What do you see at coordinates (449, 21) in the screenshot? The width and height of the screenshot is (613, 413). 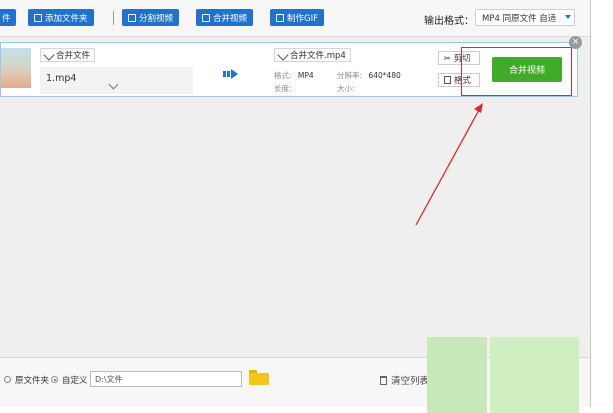 I see `output-format-label: 输出格式：` at bounding box center [449, 21].